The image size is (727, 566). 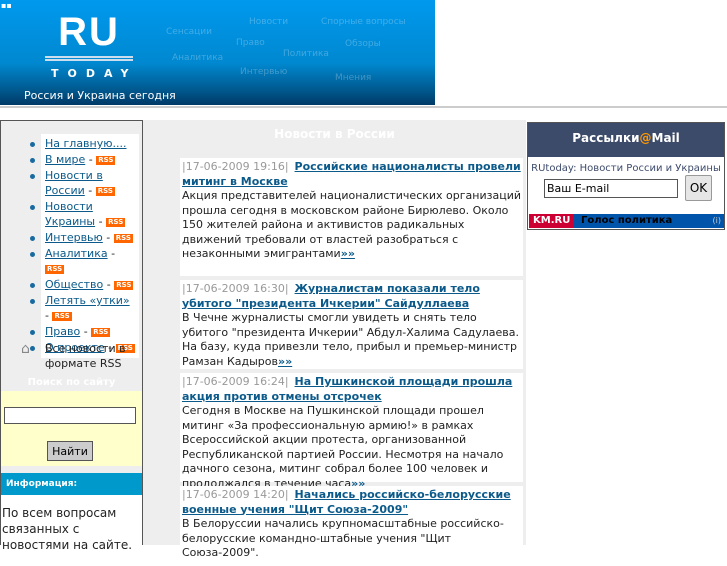 What do you see at coordinates (645, 138) in the screenshot?
I see `mail-title-at: @` at bounding box center [645, 138].